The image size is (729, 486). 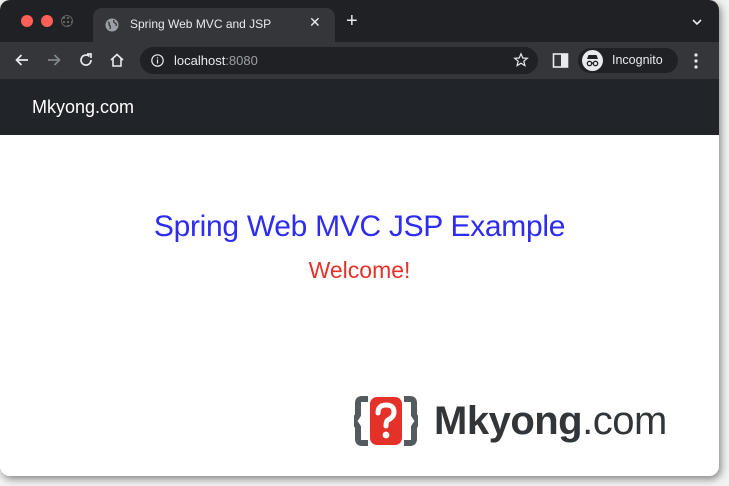 I want to click on more-menu-icon, so click(x=696, y=61).